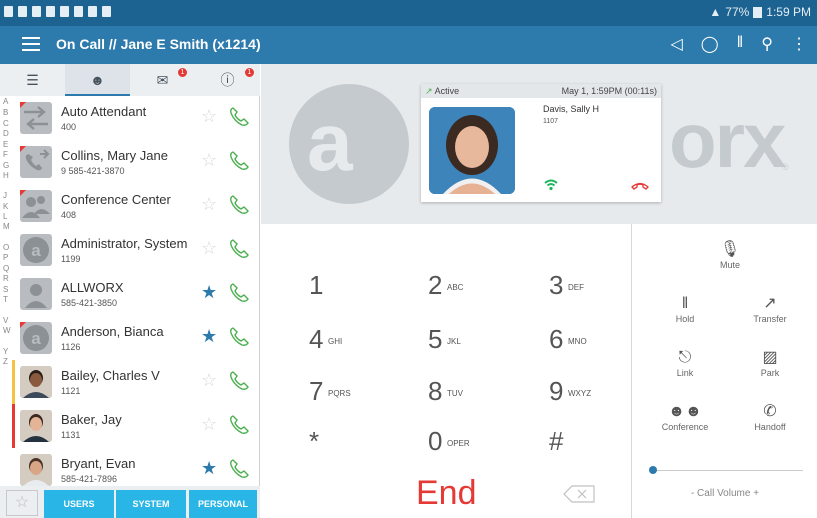 This screenshot has width=817, height=518. I want to click on more-icon: ⋮, so click(799, 44).